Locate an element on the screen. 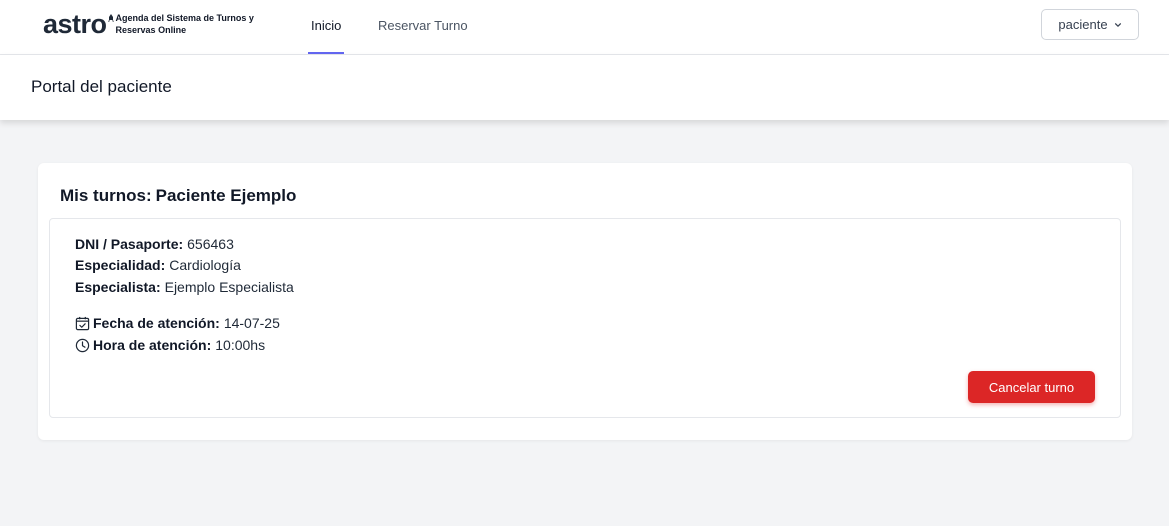 The height and width of the screenshot is (526, 1169). nav-item-reservar-turno: Reservar Turno is located at coordinates (423, 27).